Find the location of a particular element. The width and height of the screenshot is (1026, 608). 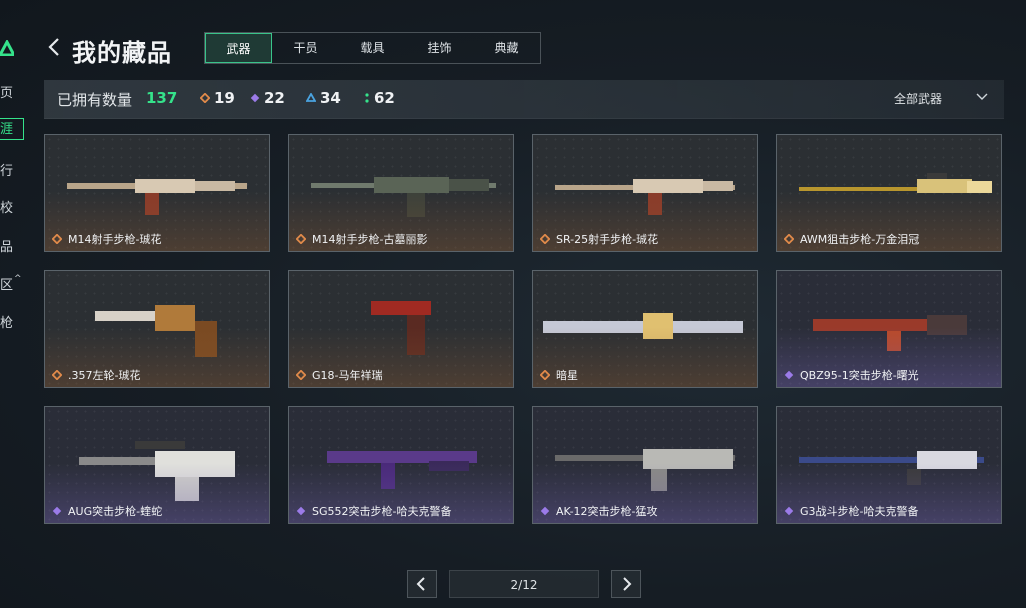

owned-count: 137 is located at coordinates (162, 98).